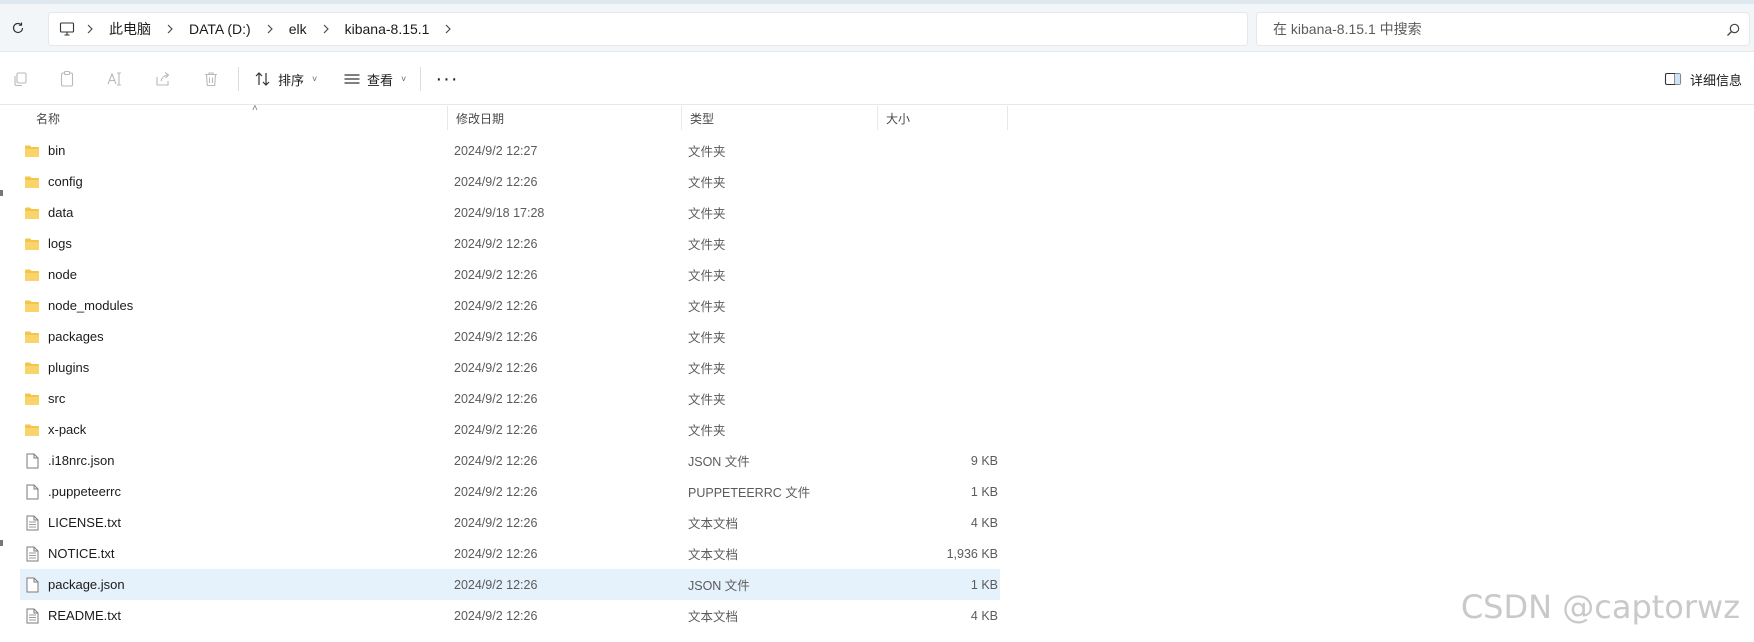  Describe the element at coordinates (510, 615) in the screenshot. I see `file-row: README.txt 2024/9/2 12:26 文本文档 4 KB` at that location.